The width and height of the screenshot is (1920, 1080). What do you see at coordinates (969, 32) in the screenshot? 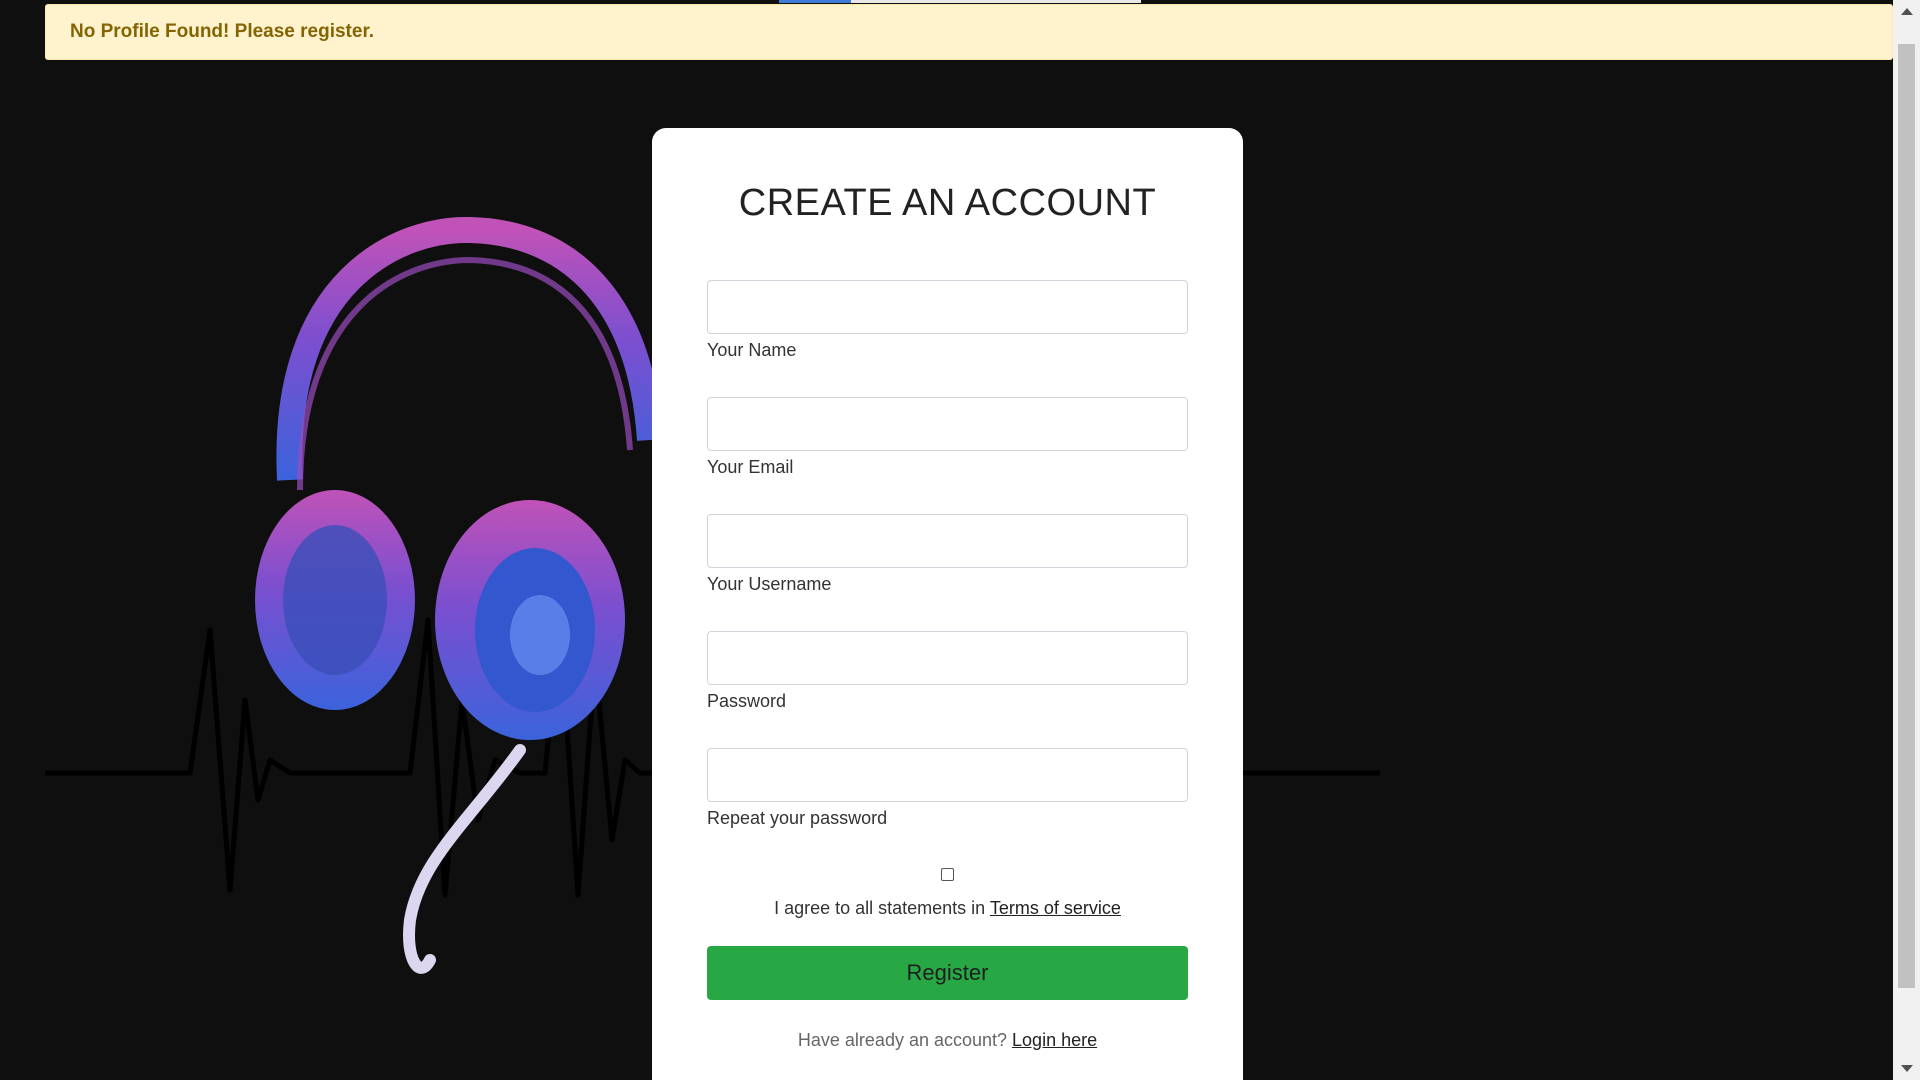
I see `alert-banner: No Profile Found! Please register.` at bounding box center [969, 32].